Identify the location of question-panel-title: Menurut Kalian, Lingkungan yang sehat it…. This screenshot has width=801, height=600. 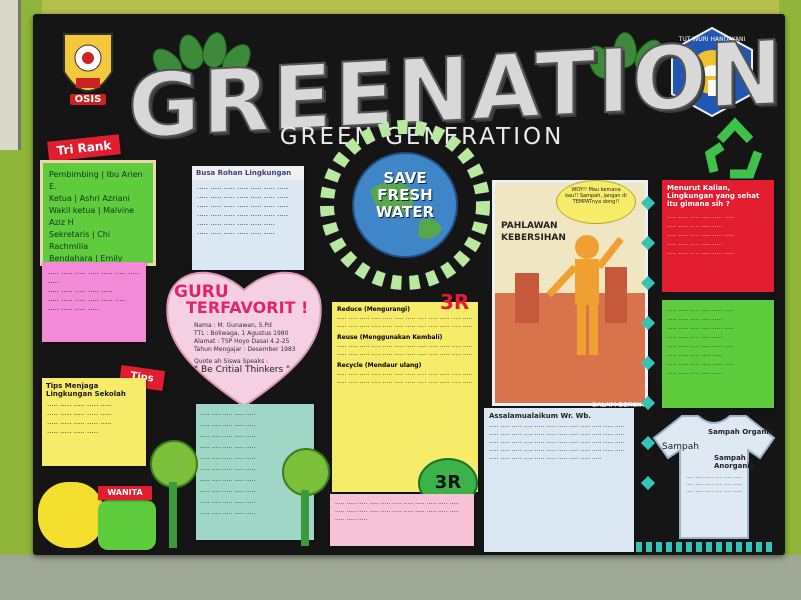
(713, 196).